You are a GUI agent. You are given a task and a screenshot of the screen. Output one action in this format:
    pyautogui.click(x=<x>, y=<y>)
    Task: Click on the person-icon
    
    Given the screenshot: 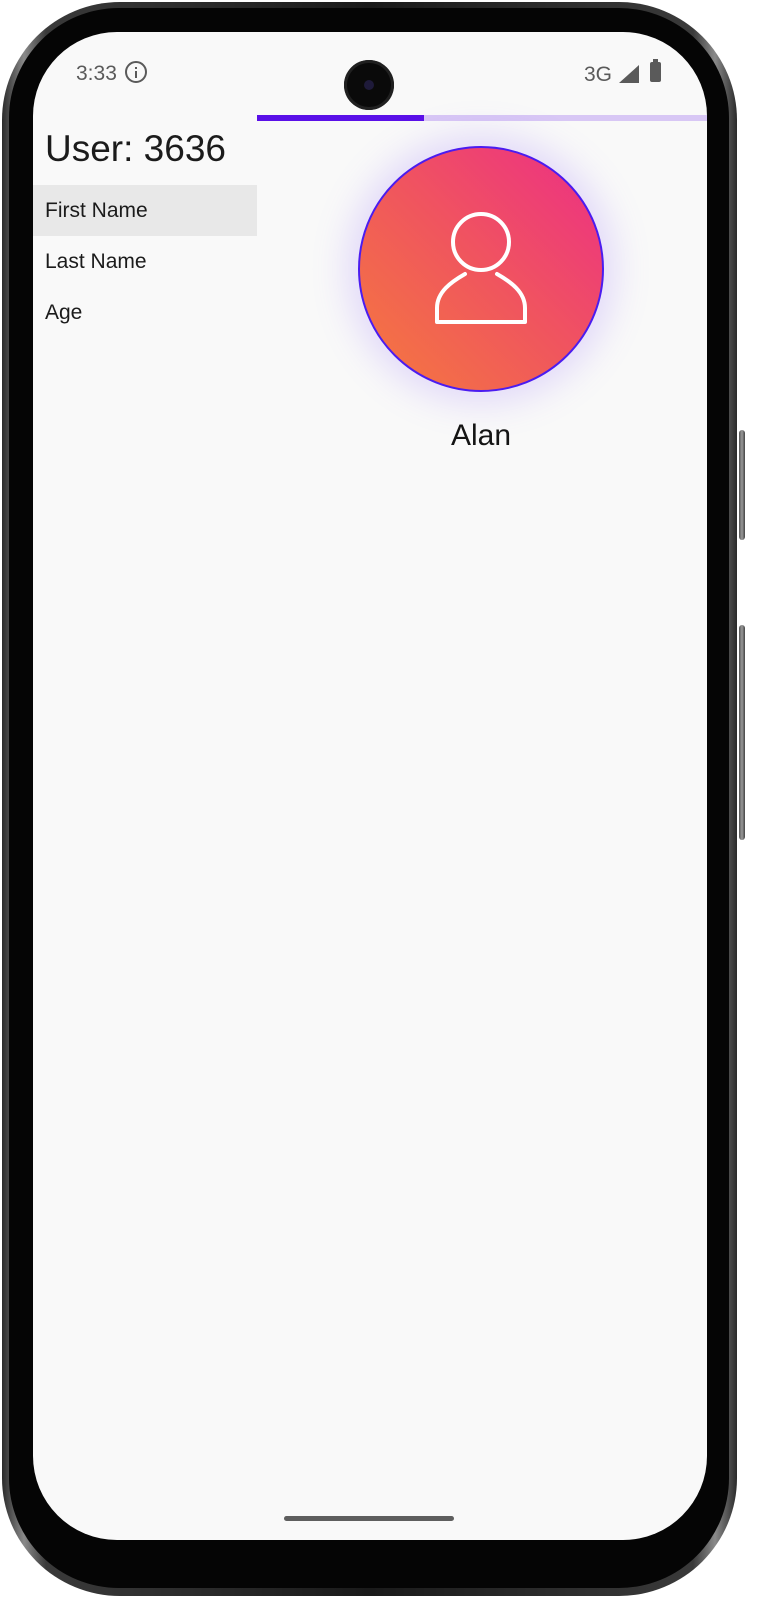 What is the action you would take?
    pyautogui.click(x=481, y=268)
    